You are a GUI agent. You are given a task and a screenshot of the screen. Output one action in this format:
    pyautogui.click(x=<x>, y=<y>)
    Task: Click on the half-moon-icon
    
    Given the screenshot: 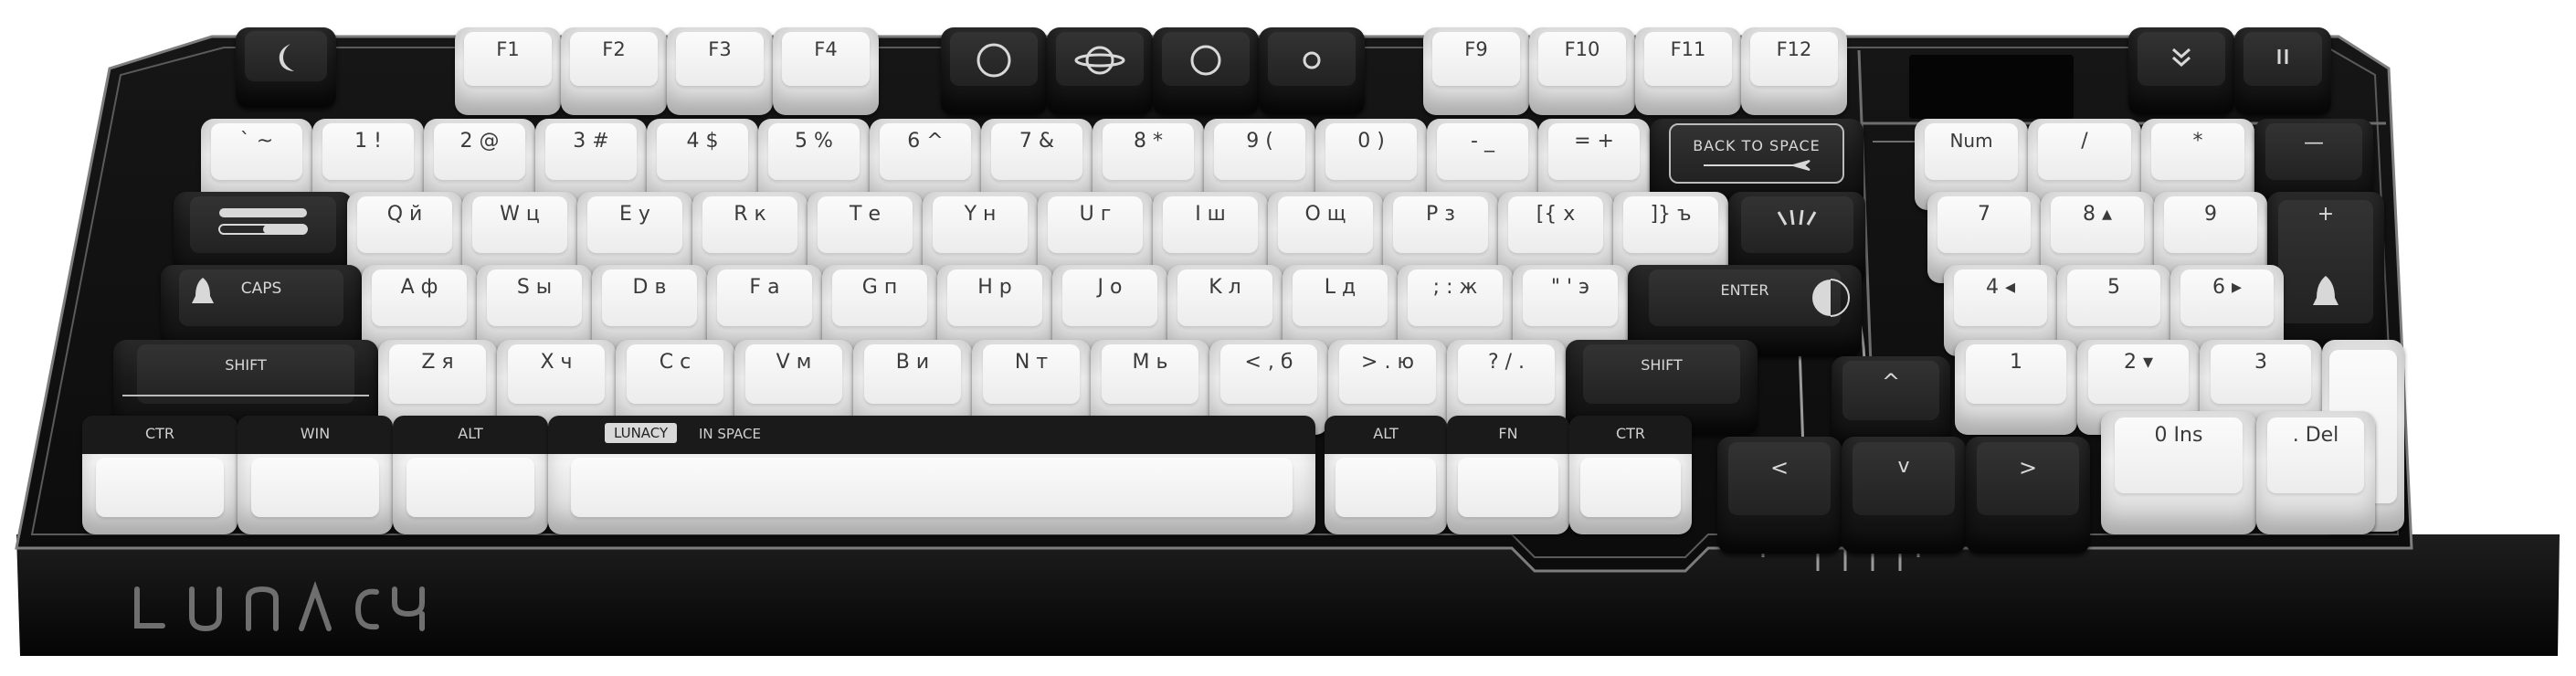 What is the action you would take?
    pyautogui.click(x=1831, y=298)
    